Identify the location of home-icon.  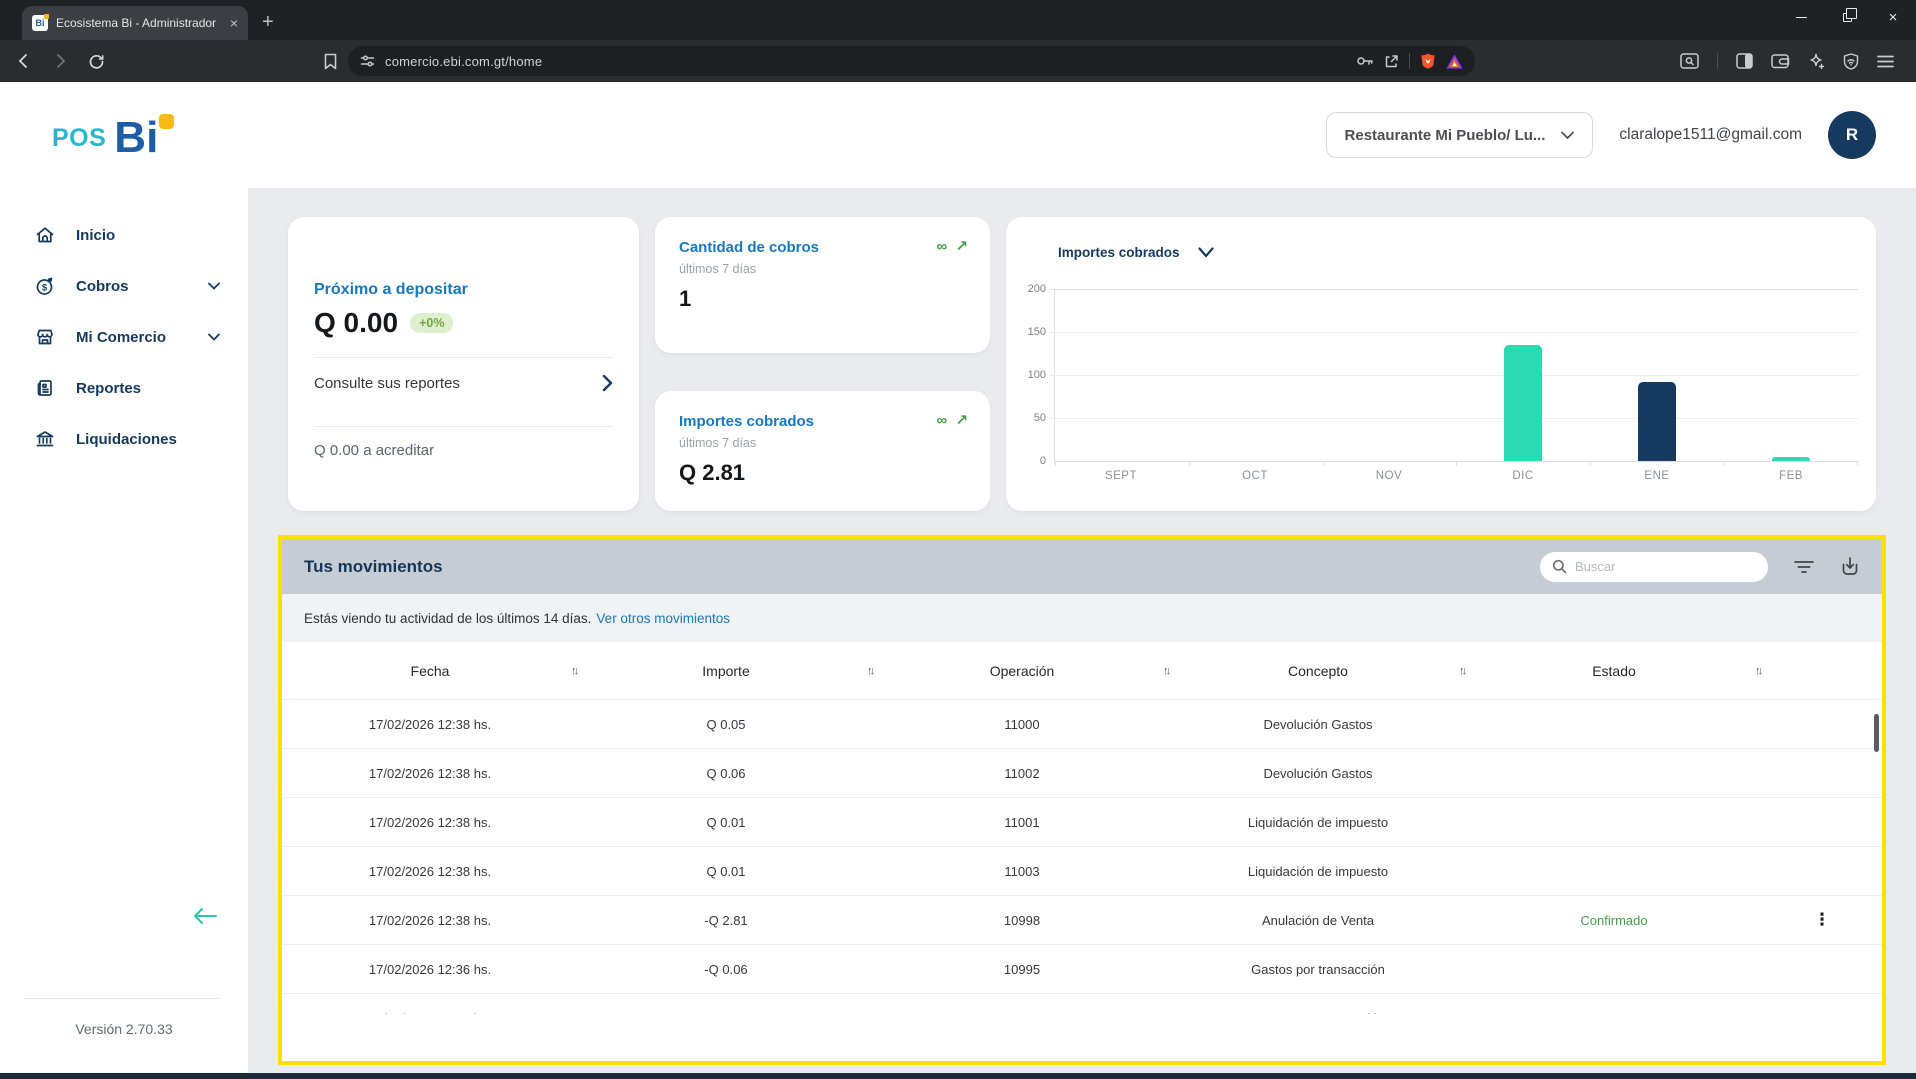
(45, 235).